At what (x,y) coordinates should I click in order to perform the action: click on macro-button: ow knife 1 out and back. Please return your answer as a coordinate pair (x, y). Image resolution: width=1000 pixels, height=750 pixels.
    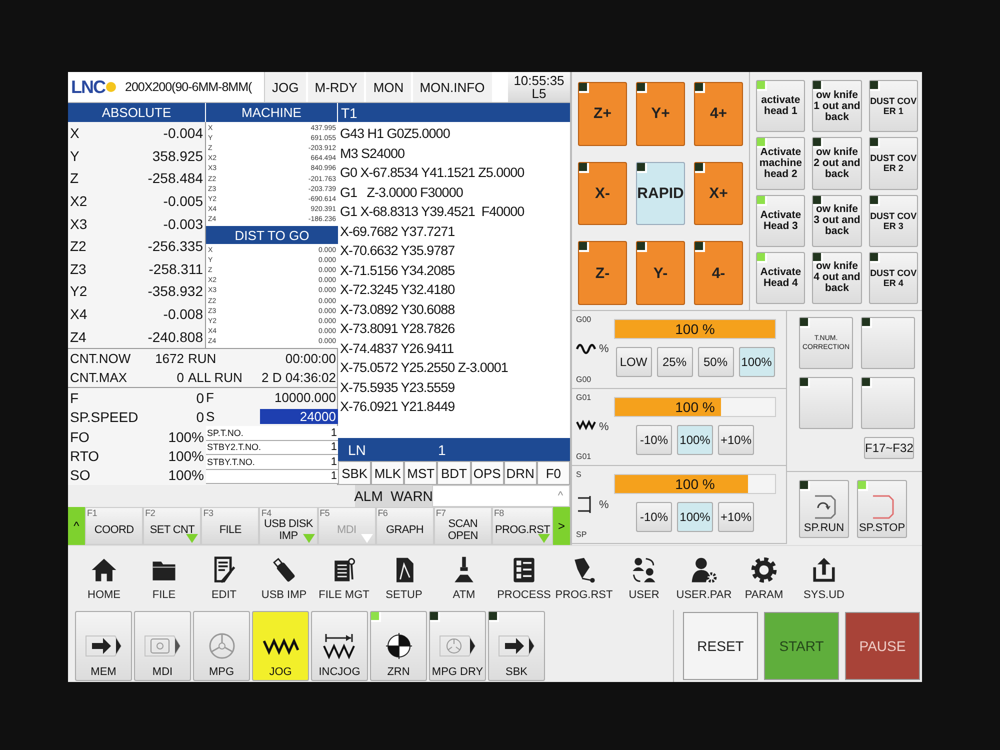
    Looking at the image, I should click on (837, 106).